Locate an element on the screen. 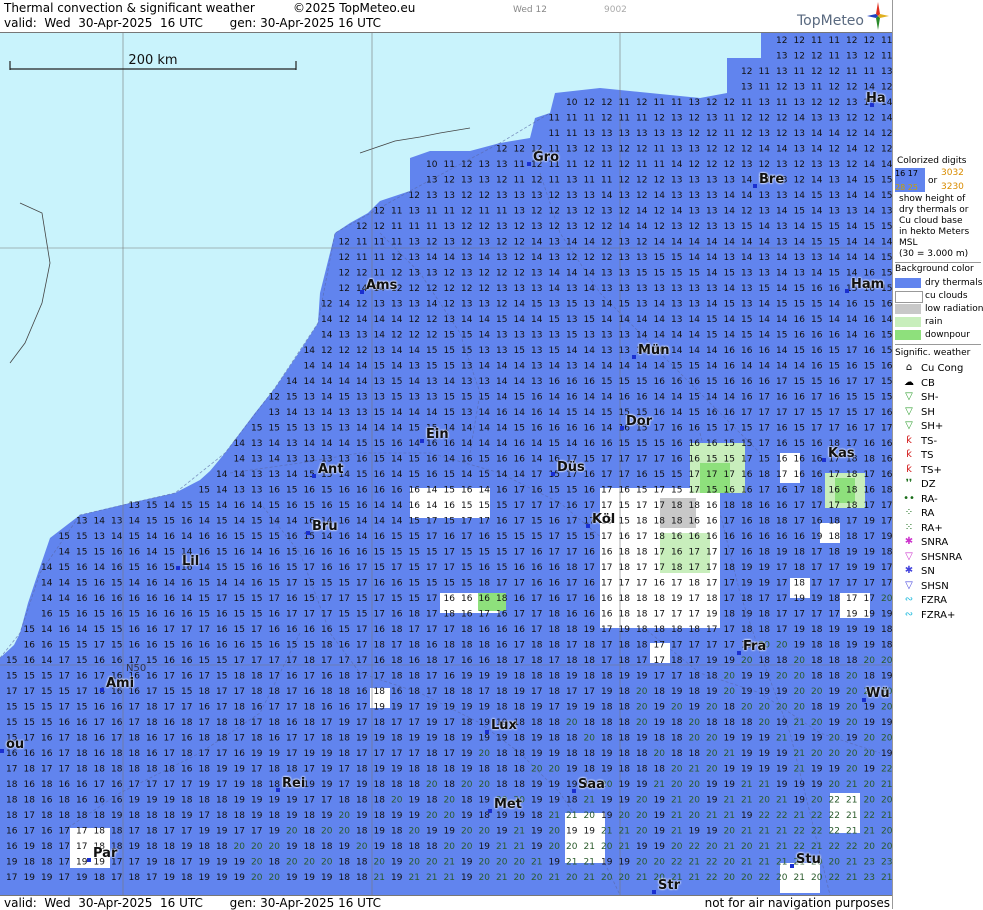 Image resolution: width=983 pixels, height=910 pixels. city-label-kol: Köl is located at coordinates (604, 519).